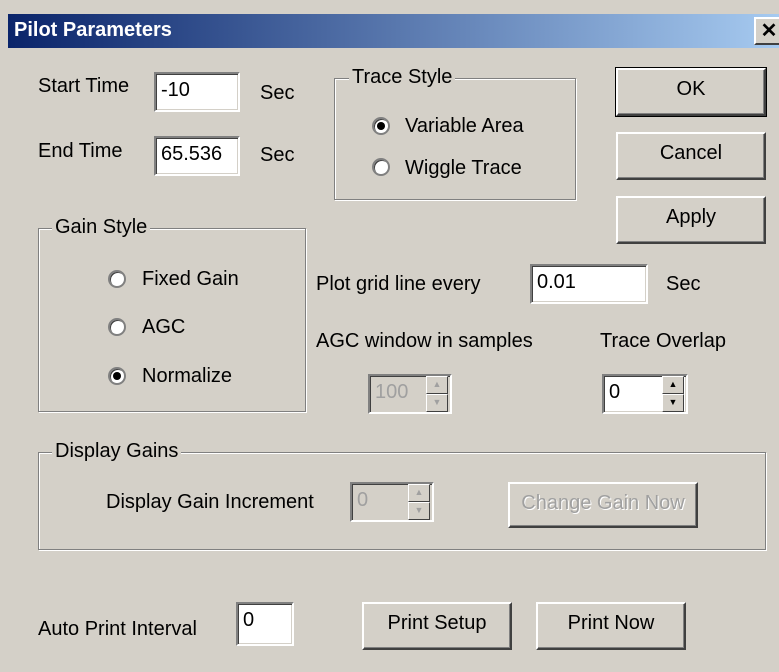 The image size is (779, 672). I want to click on variable-area-label: Variable Area, so click(464, 126).